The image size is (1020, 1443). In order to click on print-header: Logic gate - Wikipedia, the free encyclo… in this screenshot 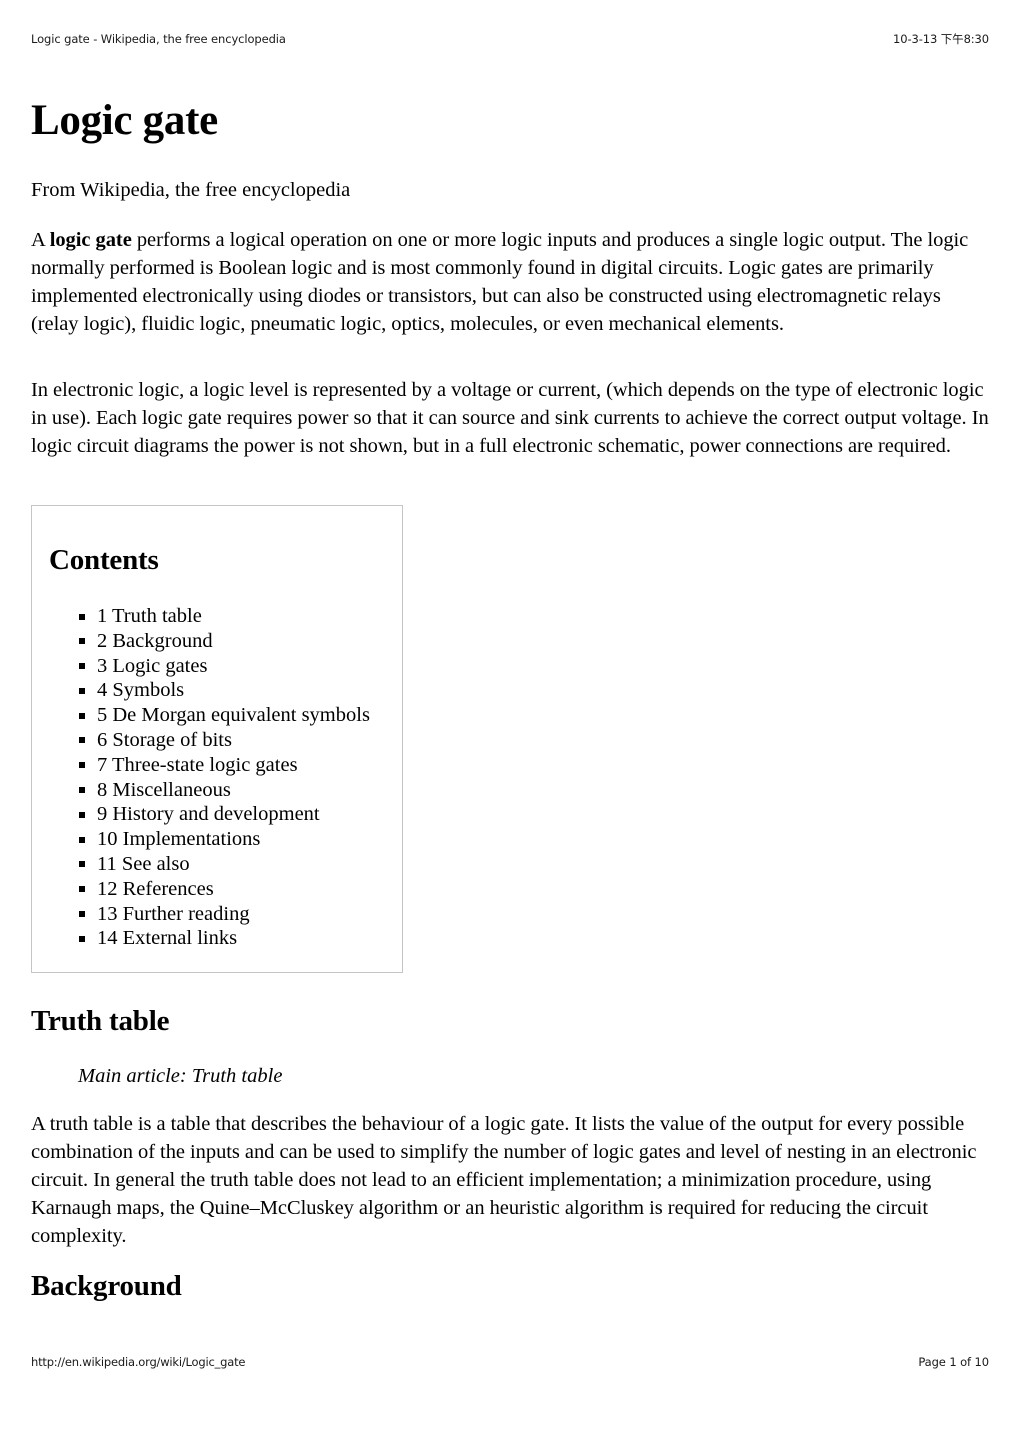, I will do `click(510, 39)`.